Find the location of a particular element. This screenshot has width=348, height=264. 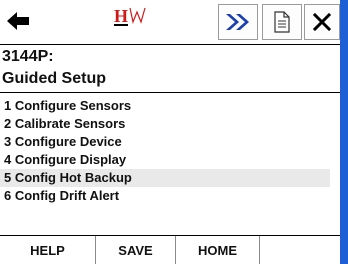

menu-item-configure-device: 3 Configure Device is located at coordinates (165, 142).